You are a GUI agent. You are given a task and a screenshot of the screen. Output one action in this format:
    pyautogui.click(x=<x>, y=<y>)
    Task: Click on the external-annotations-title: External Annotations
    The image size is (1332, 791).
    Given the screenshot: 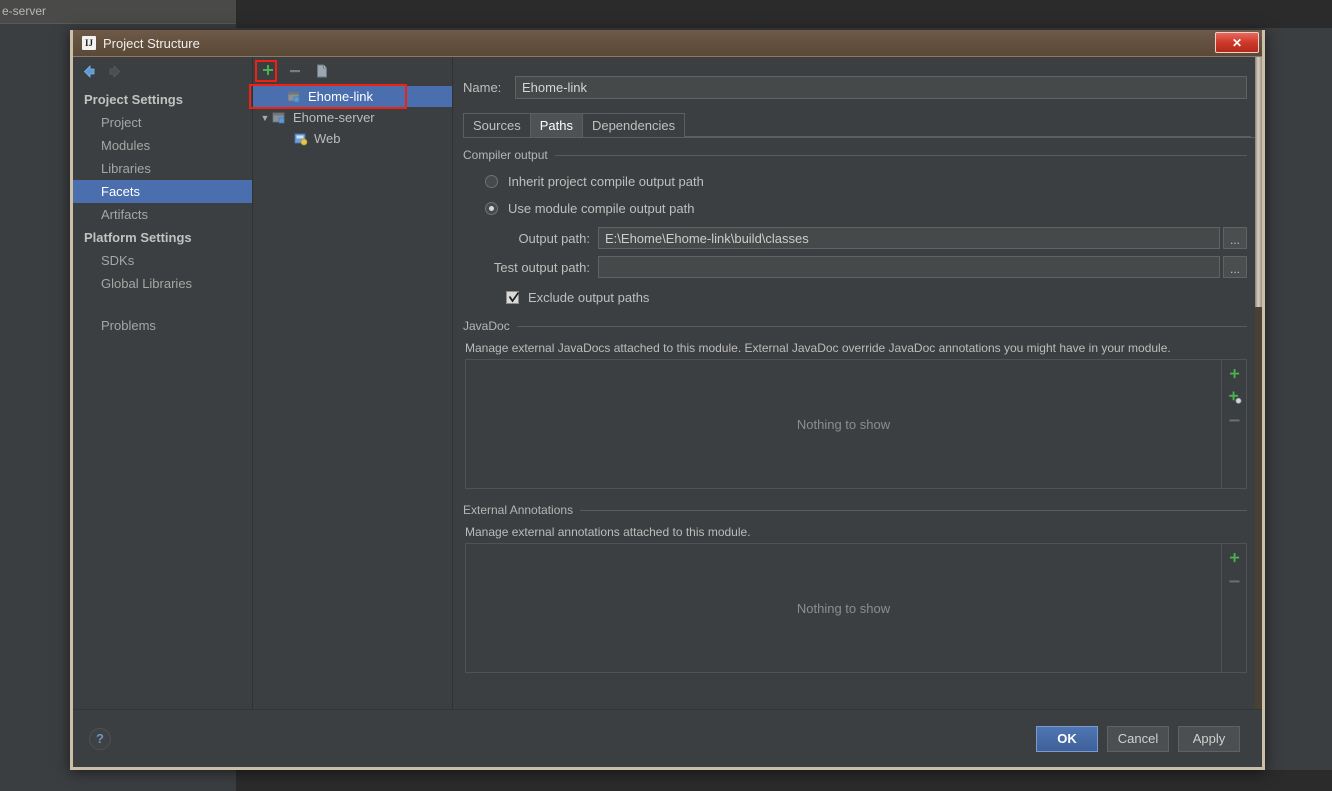 What is the action you would take?
    pyautogui.click(x=518, y=510)
    